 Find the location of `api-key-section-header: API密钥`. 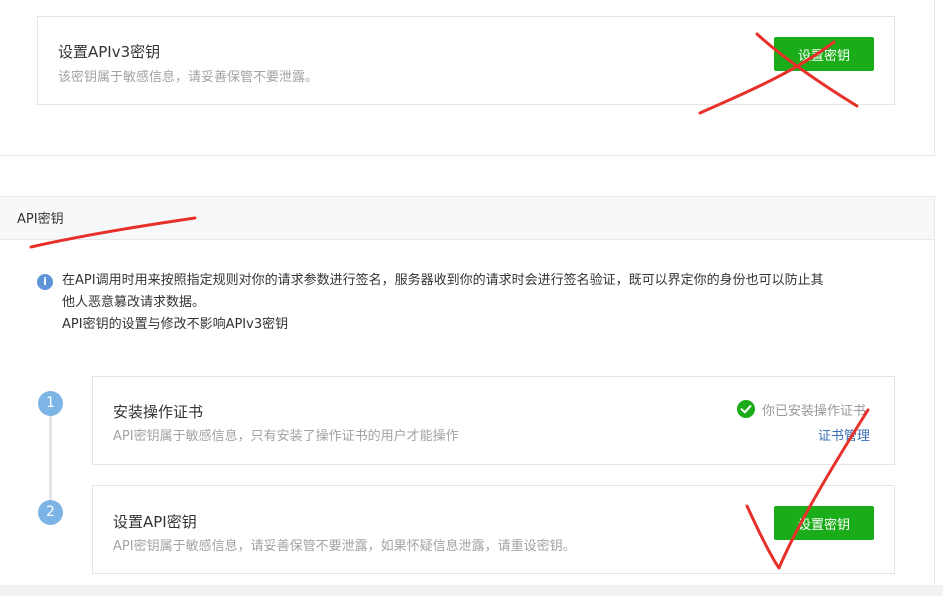

api-key-section-header: API密钥 is located at coordinates (467, 218).